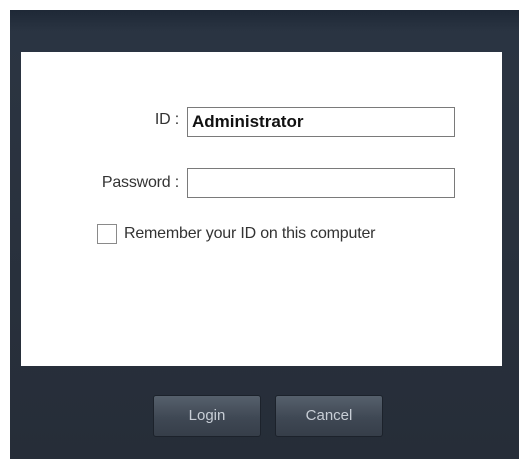 This screenshot has width=519, height=459. I want to click on id-input, so click(321, 122).